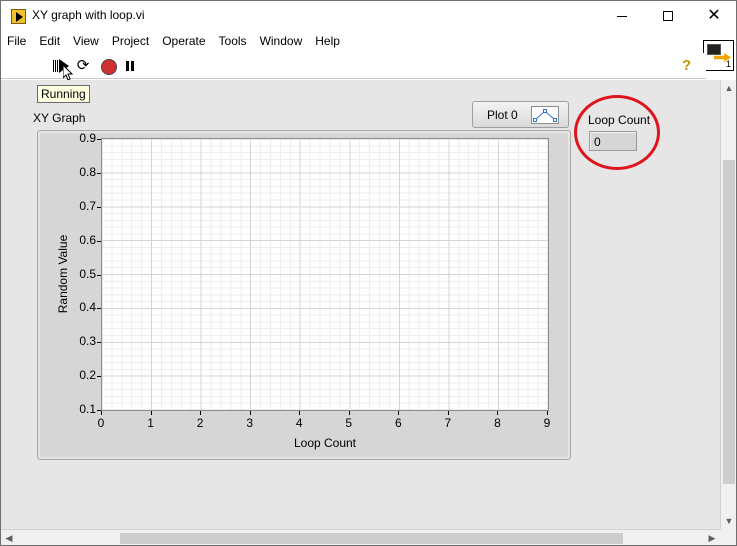  What do you see at coordinates (686, 65) in the screenshot?
I see `context-help-icon: ?` at bounding box center [686, 65].